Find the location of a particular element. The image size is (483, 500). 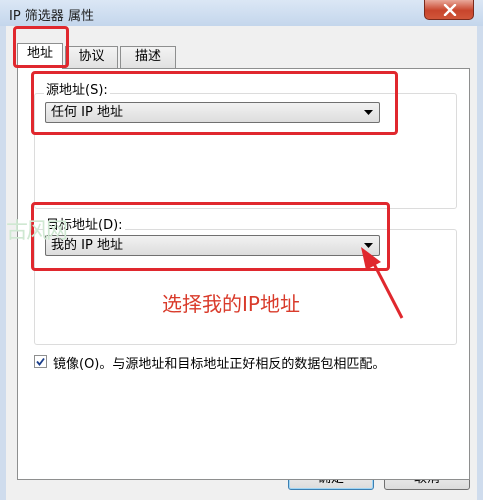

annotation-arrow is located at coordinates (382, 283).